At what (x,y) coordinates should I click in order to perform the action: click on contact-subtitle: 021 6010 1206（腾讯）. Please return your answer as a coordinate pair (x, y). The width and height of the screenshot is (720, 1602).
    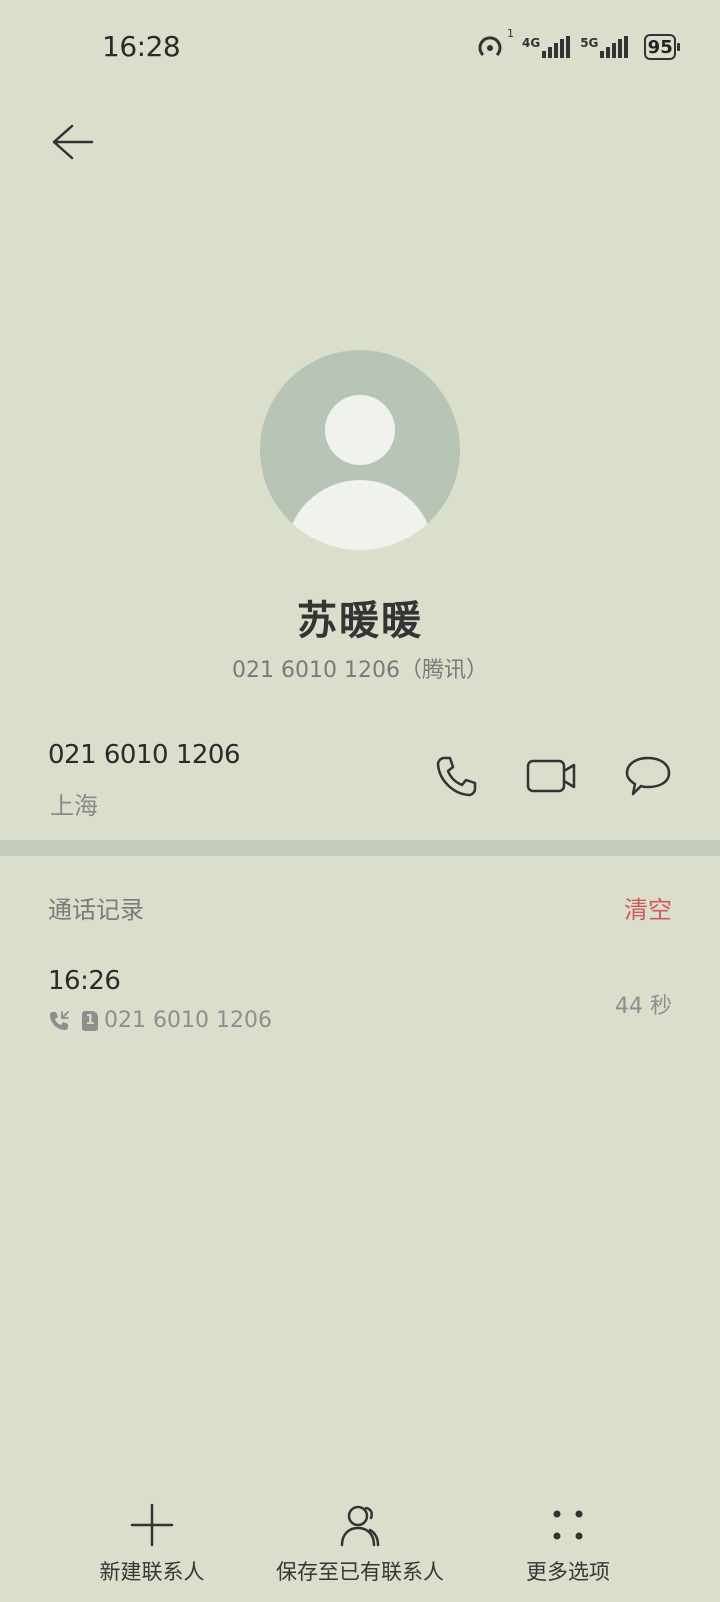
    Looking at the image, I should click on (360, 670).